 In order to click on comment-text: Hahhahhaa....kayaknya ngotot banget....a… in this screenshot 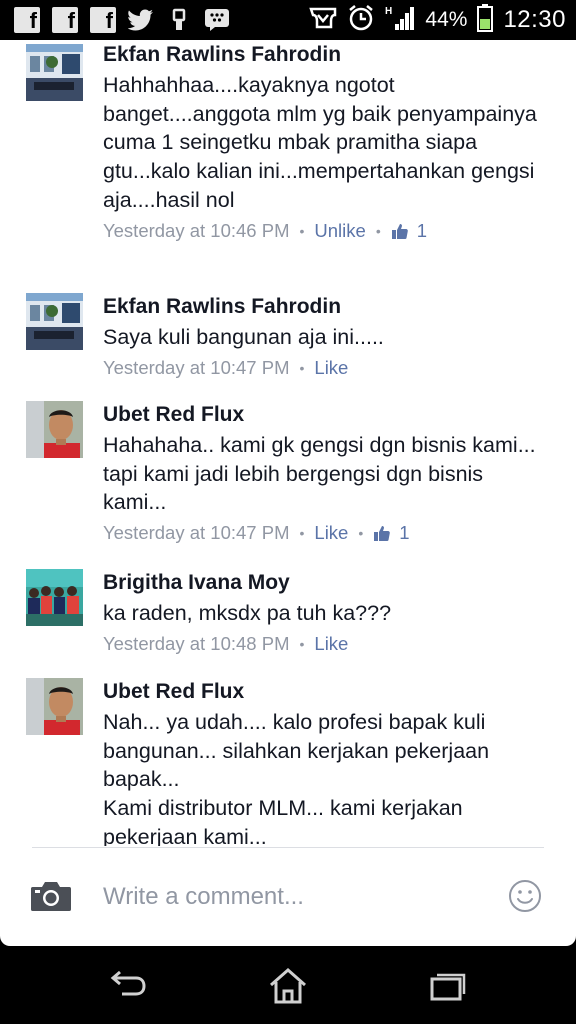, I will do `click(320, 142)`.